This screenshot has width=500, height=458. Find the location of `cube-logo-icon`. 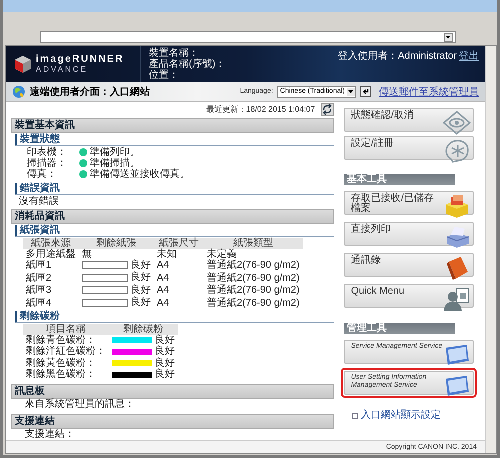

cube-logo-icon is located at coordinates (23, 64).